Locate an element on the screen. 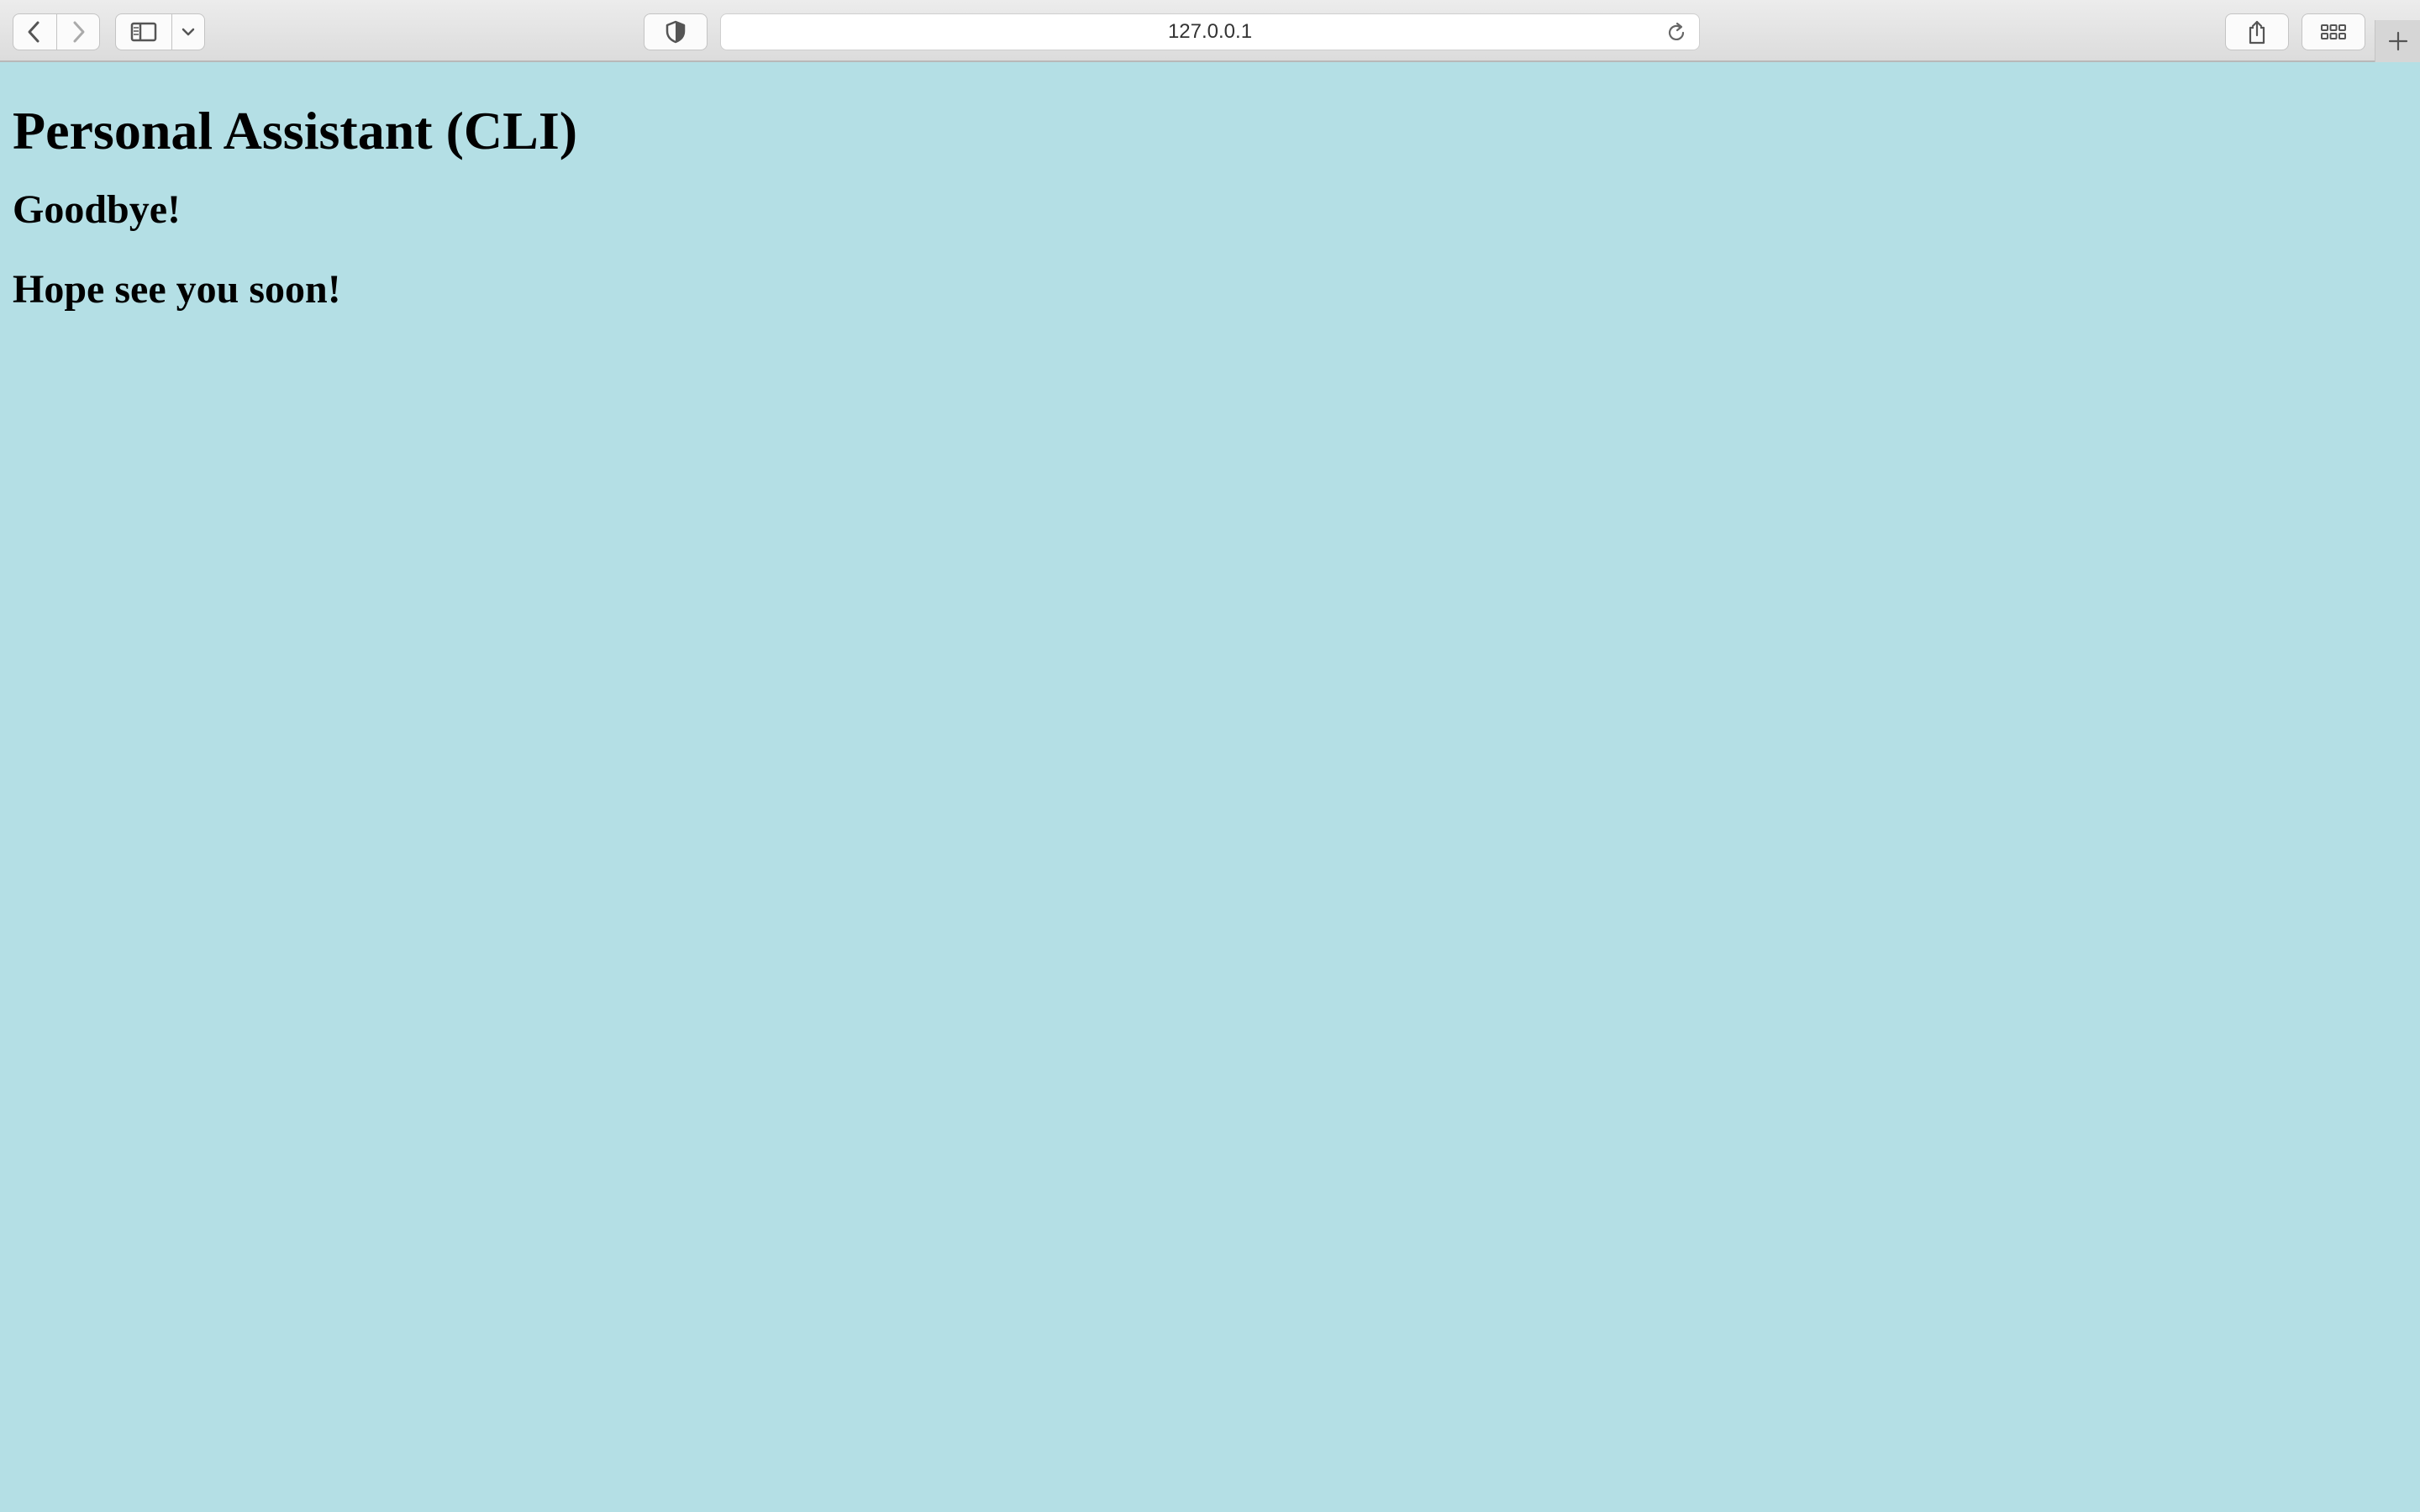  address-bar: 127.0.0.1 is located at coordinates (1210, 31).